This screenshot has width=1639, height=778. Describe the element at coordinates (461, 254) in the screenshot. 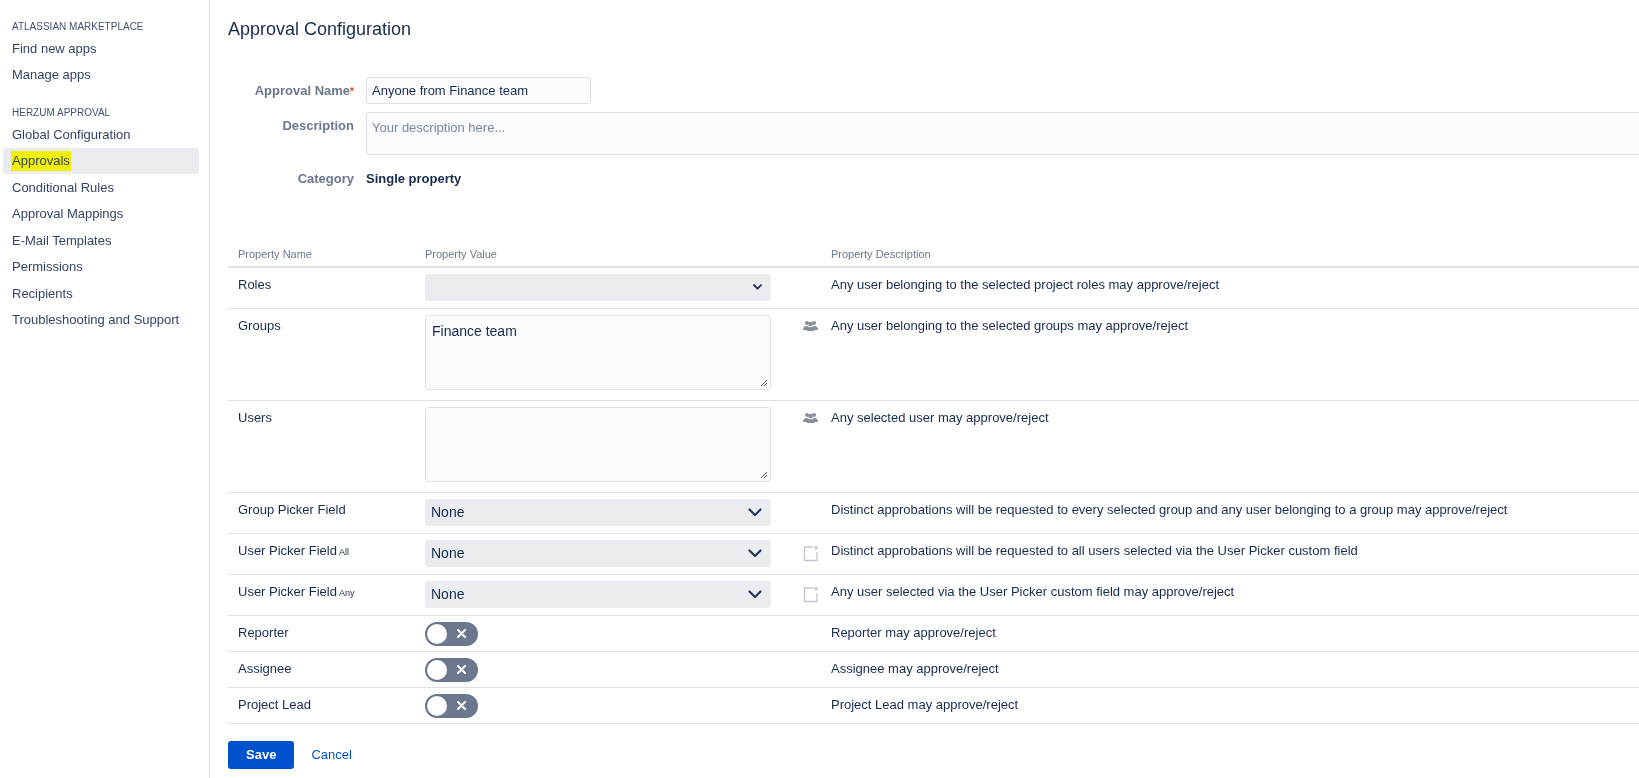

I see `column-header: Property Value` at that location.